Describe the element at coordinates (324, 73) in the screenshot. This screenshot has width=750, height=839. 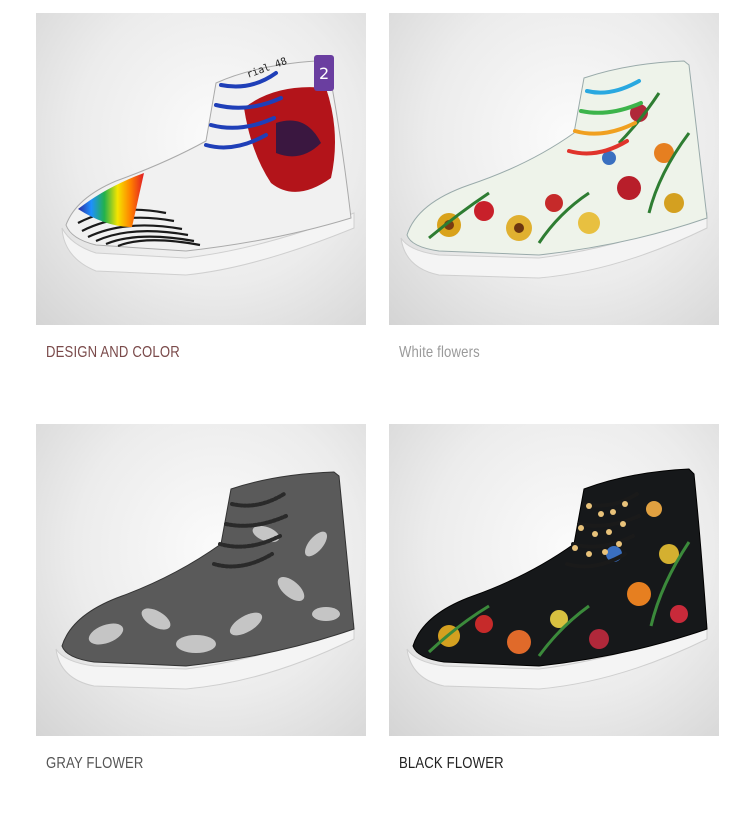
I see `tongue-number: 2` at that location.